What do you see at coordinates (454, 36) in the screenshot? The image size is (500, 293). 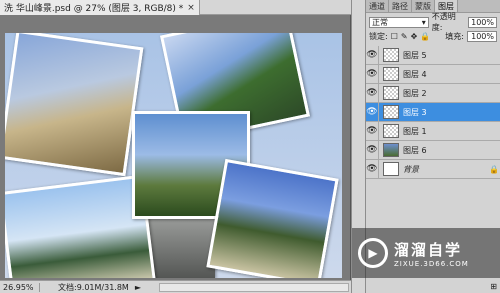 I see `fill-label: 填充:` at bounding box center [454, 36].